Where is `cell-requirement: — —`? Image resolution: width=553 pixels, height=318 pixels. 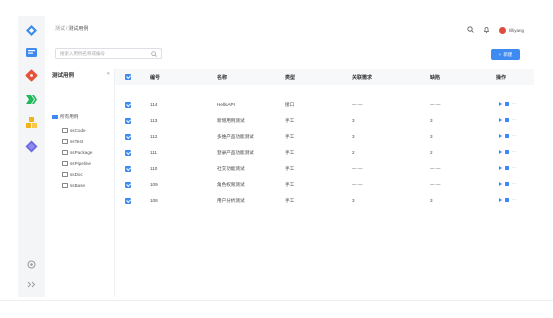
cell-requirement: — — is located at coordinates (357, 184).